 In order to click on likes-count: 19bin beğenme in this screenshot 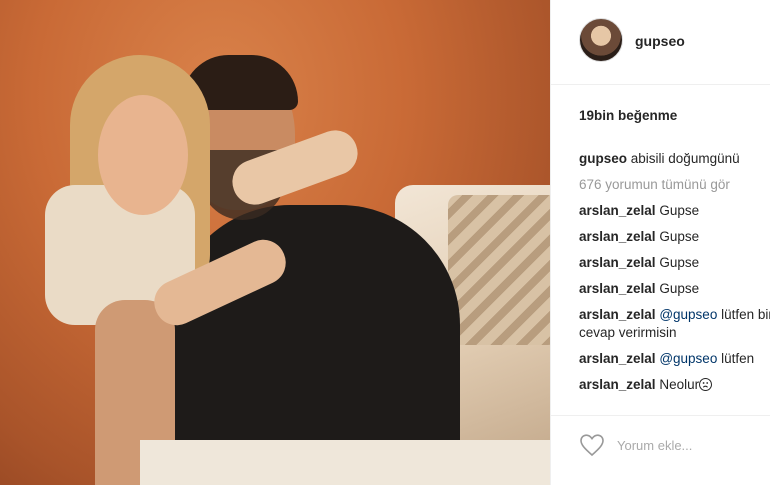, I will do `click(628, 115)`.